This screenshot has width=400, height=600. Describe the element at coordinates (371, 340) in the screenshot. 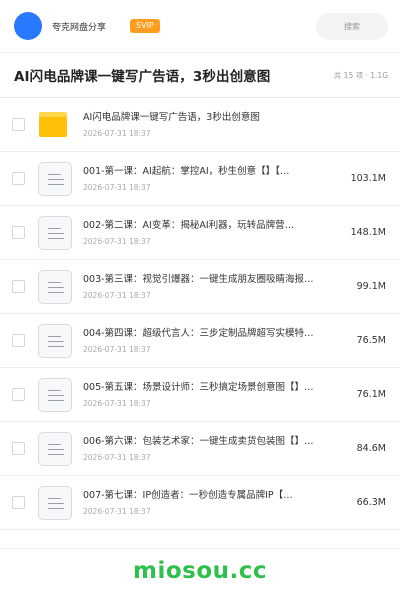

I see `file-size: 76.5M` at that location.